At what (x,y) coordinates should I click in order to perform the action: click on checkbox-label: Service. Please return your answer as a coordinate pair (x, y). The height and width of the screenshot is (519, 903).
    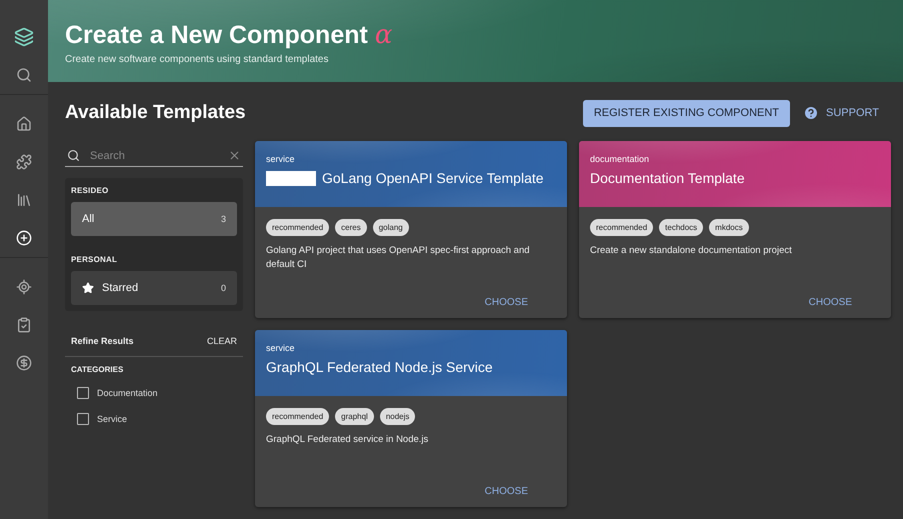
    Looking at the image, I should click on (112, 419).